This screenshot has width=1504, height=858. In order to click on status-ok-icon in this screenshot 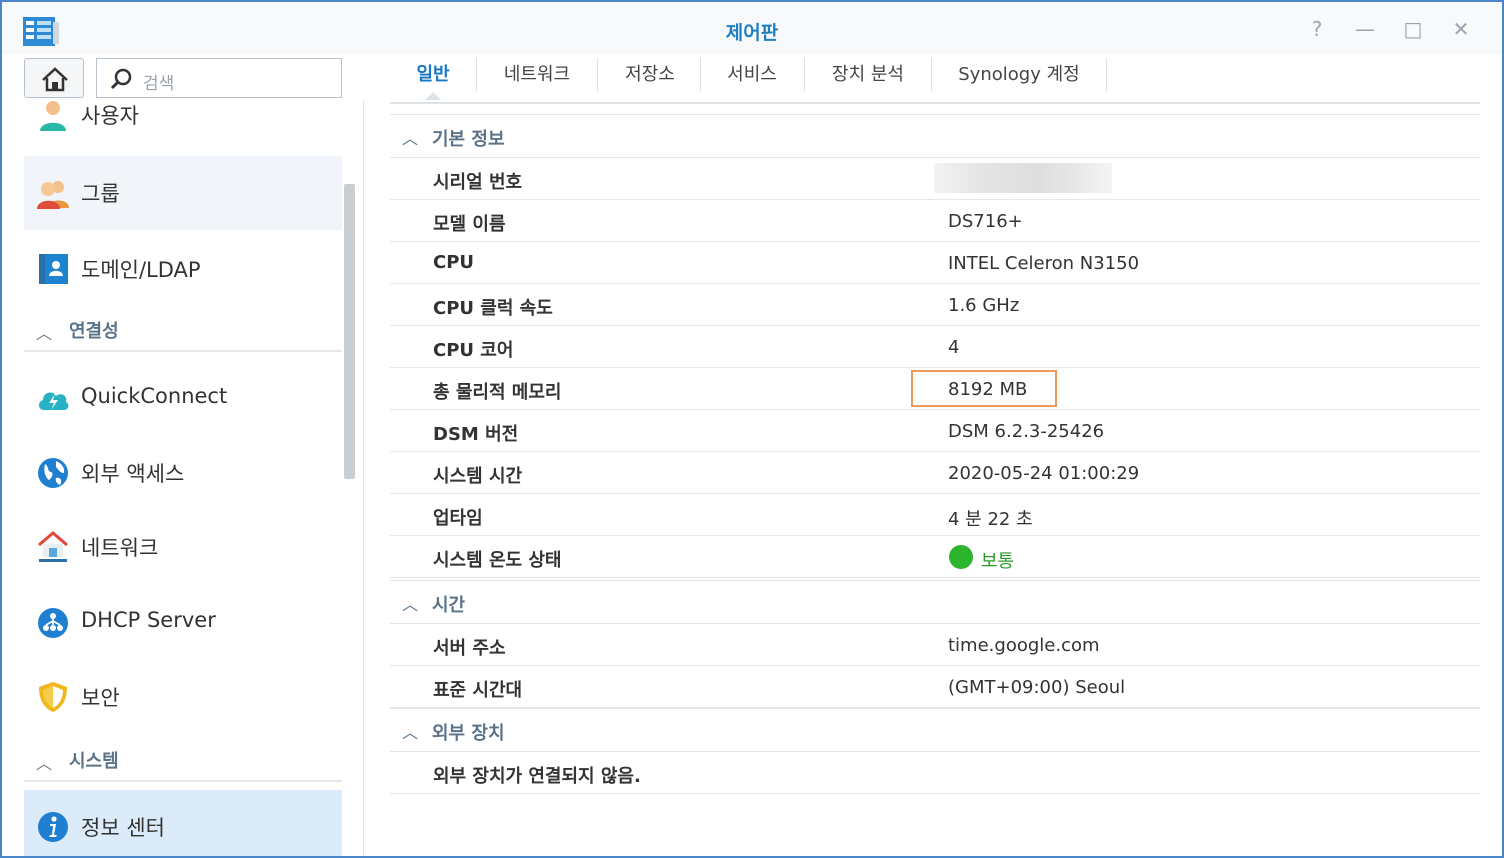, I will do `click(961, 557)`.